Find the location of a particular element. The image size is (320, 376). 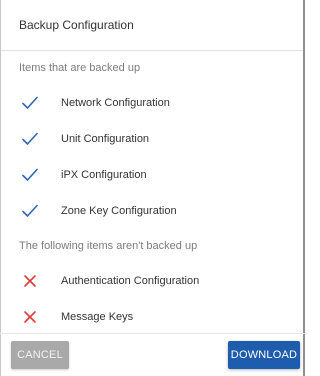

dialog-header: Backup Configuration is located at coordinates (152, 25).